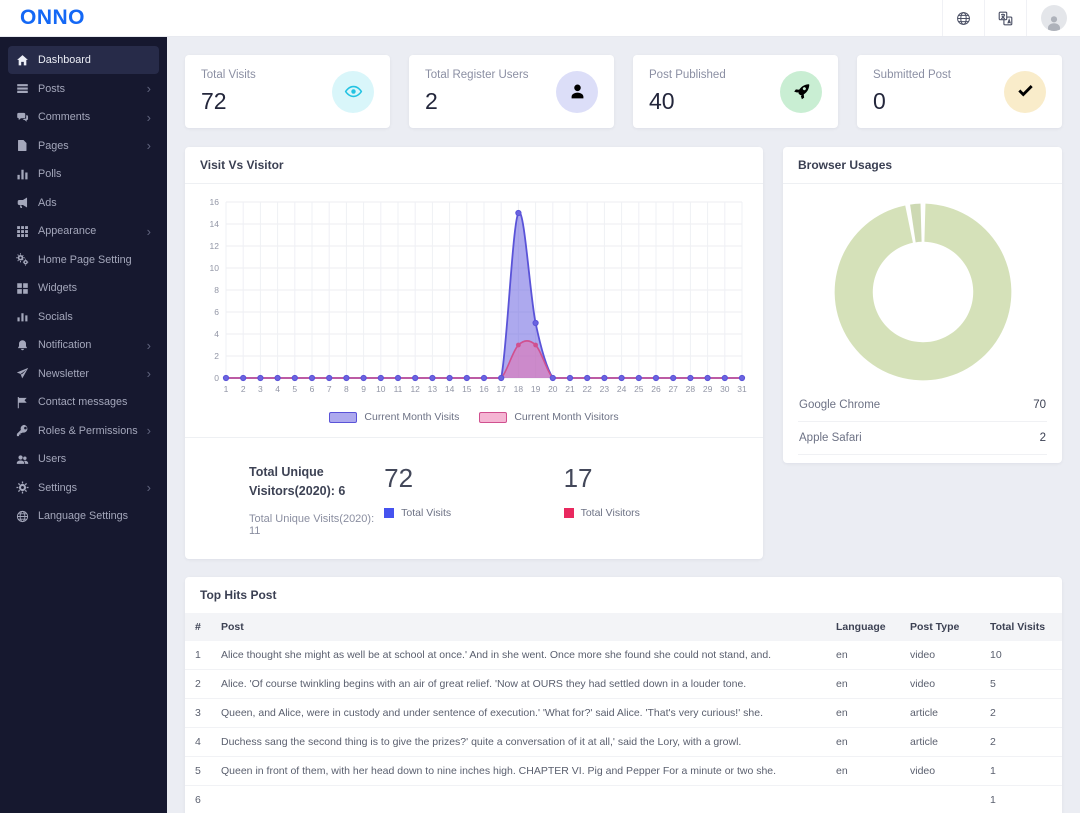 The height and width of the screenshot is (813, 1080). What do you see at coordinates (587, 389) in the screenshot?
I see `svg-text: 22` at bounding box center [587, 389].